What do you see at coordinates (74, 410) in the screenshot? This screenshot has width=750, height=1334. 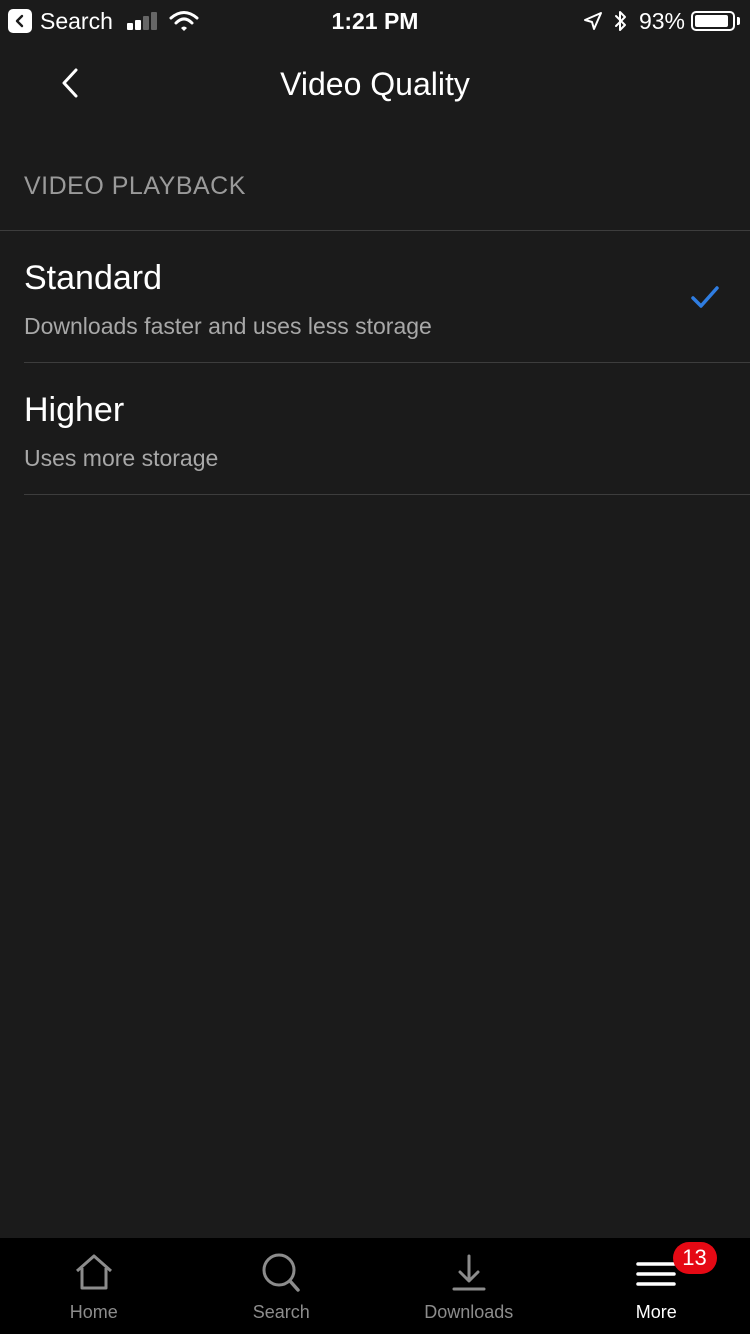 I see `option-title: Higher` at bounding box center [74, 410].